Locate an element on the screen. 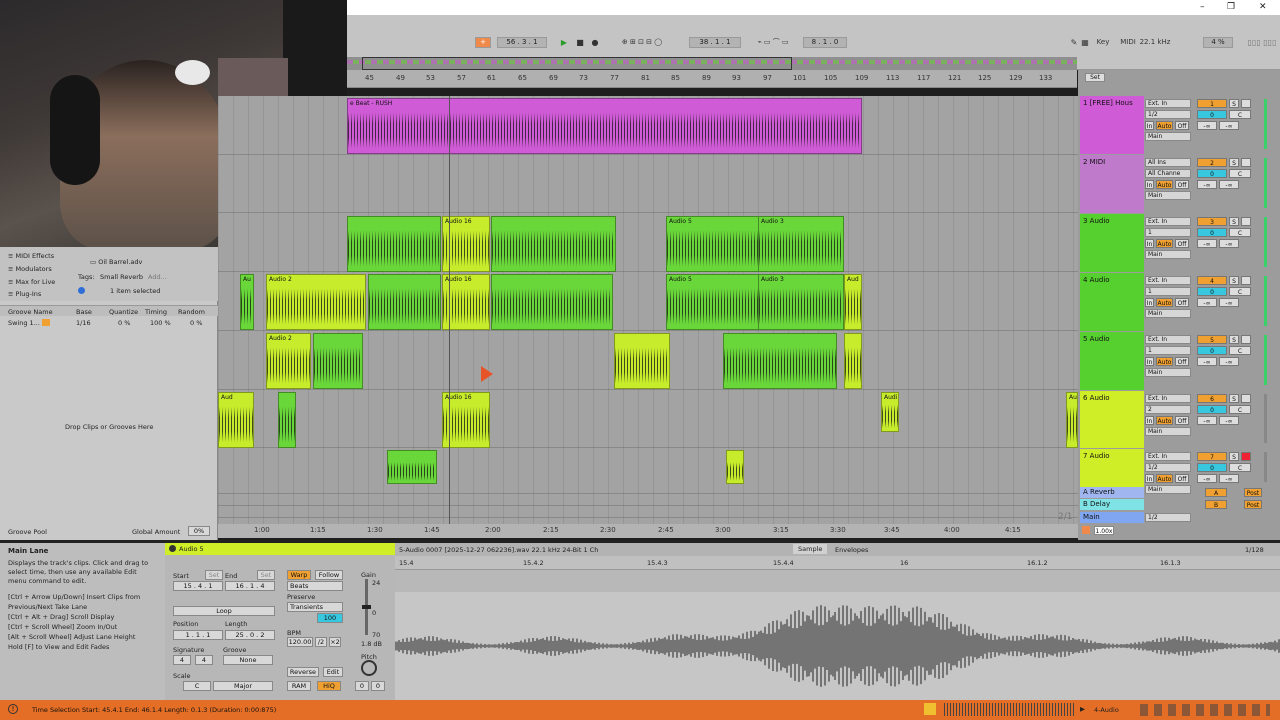  groove-drop-hint: Drop Clips or Grooves Here is located at coordinates (109, 427).